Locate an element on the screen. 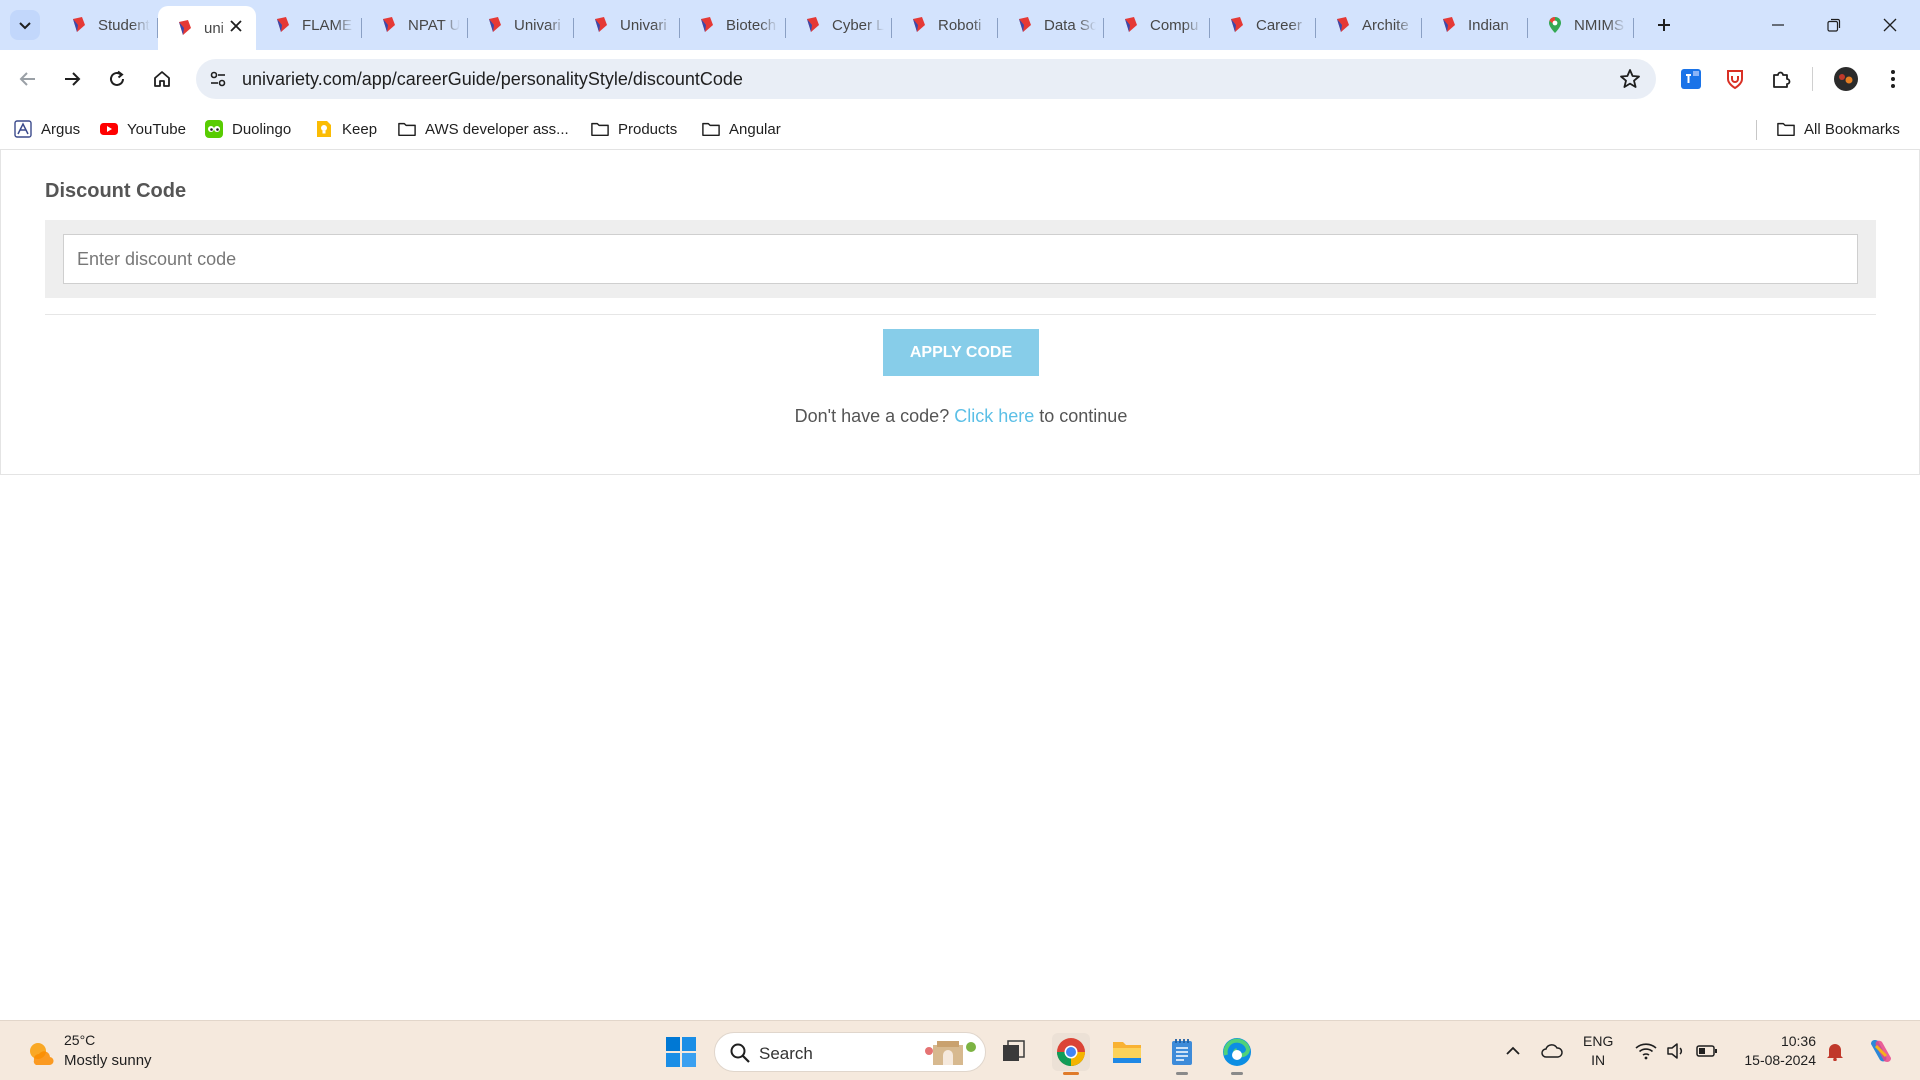  profile-avatar is located at coordinates (1846, 79).